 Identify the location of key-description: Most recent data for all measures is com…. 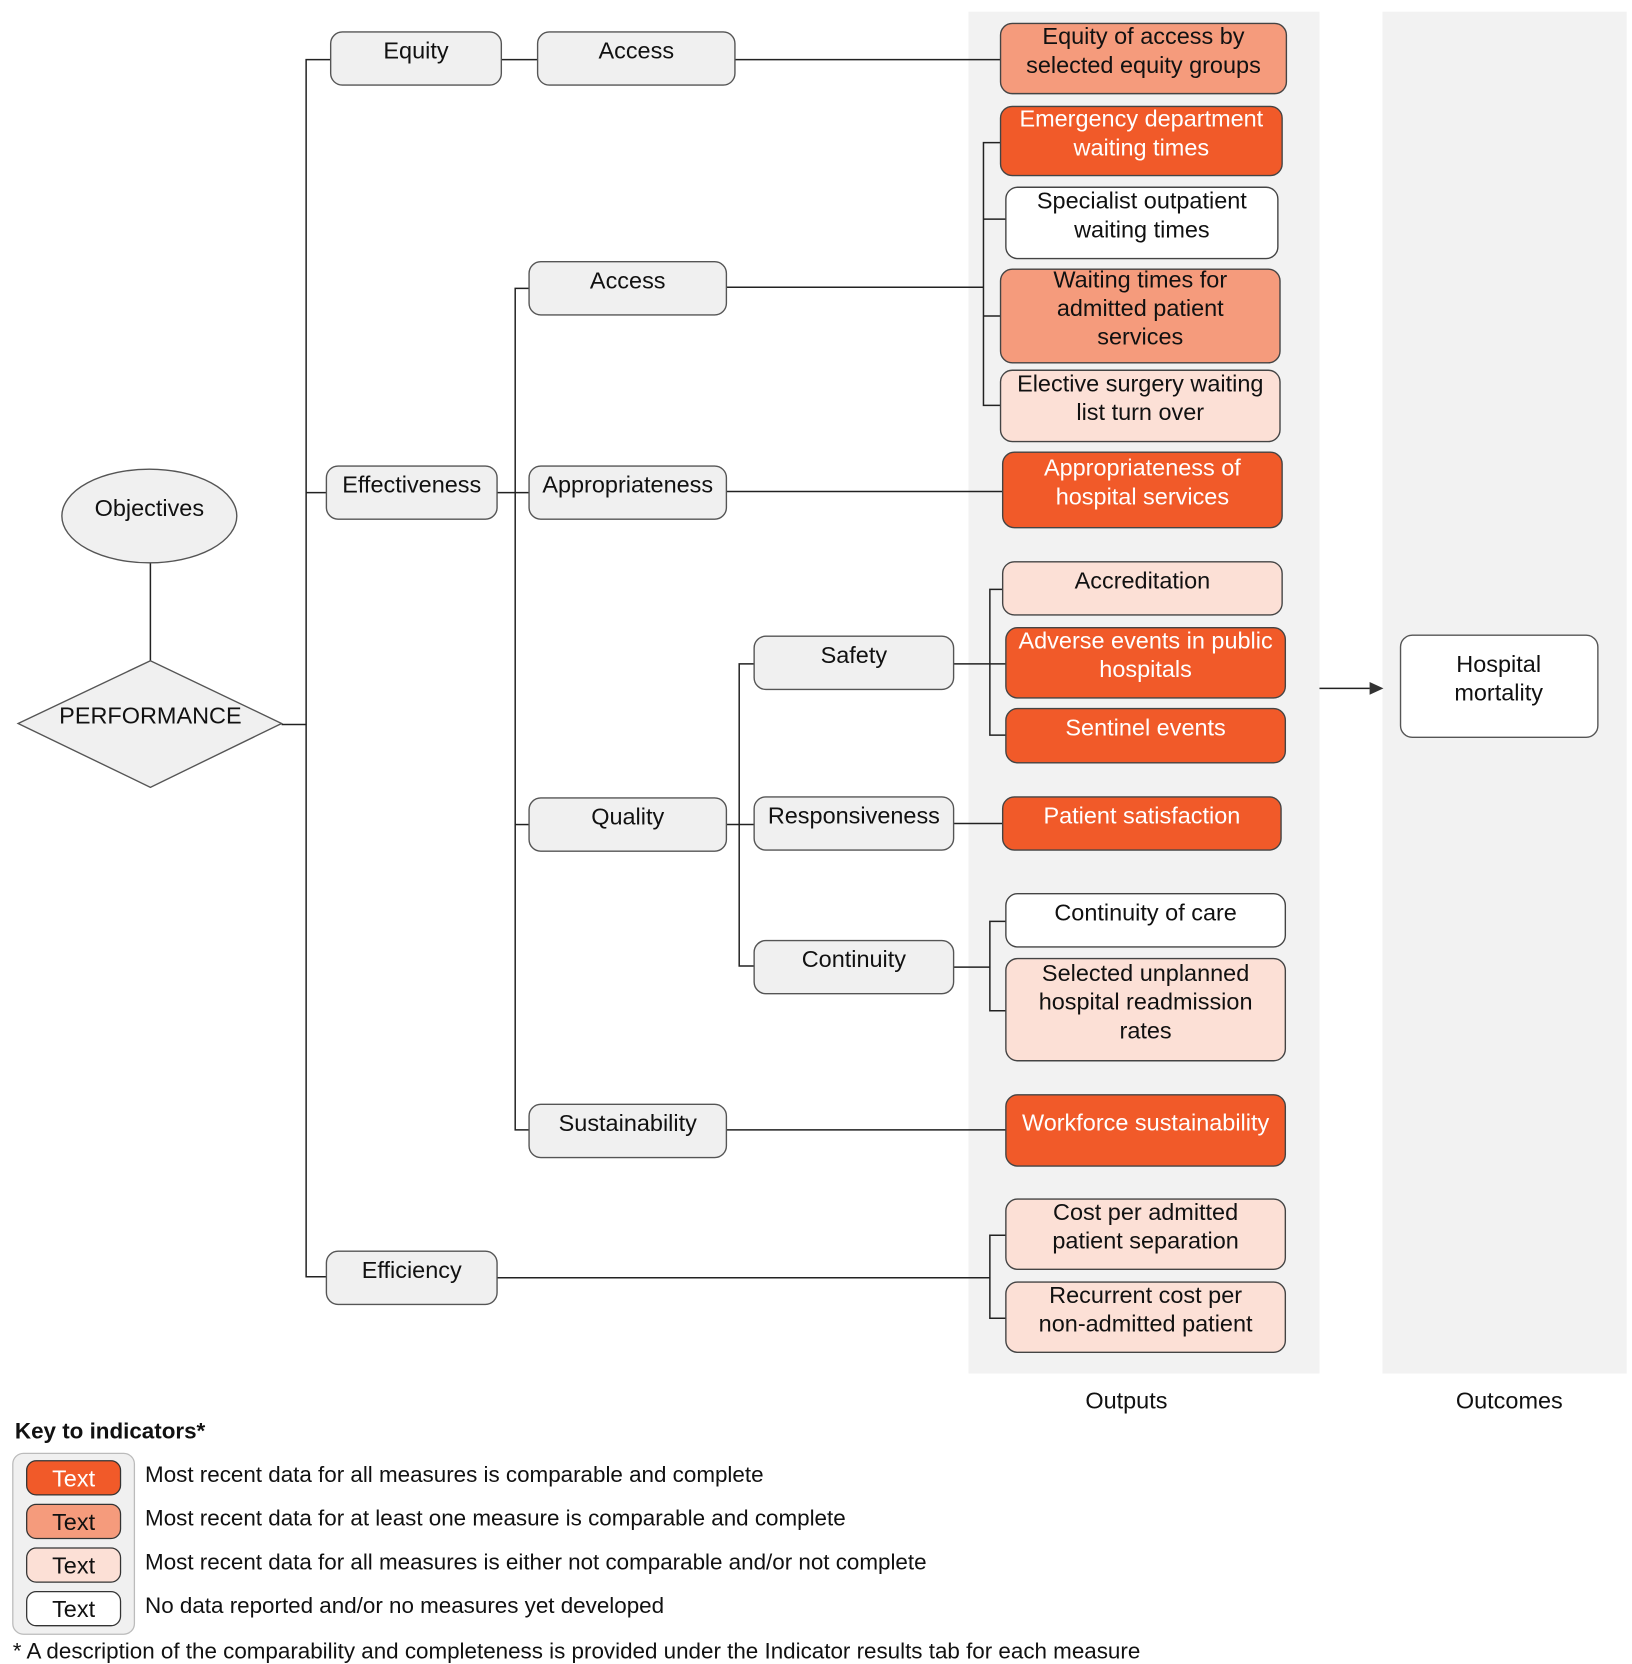
(454, 1474).